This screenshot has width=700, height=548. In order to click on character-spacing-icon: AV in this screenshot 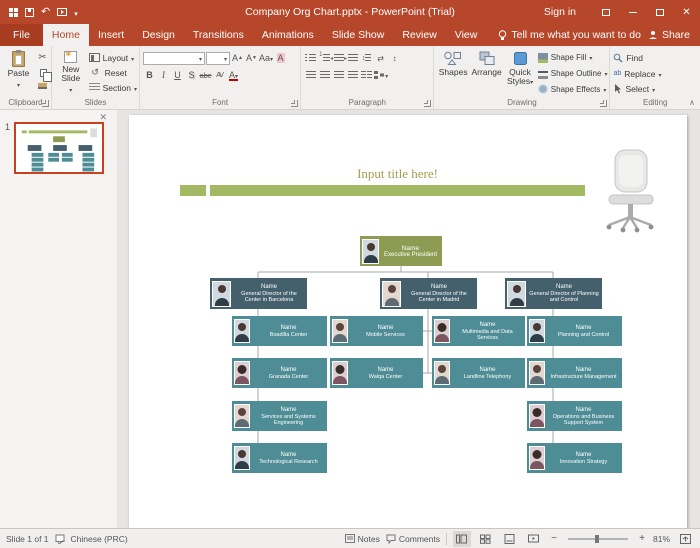, I will do `click(219, 75)`.